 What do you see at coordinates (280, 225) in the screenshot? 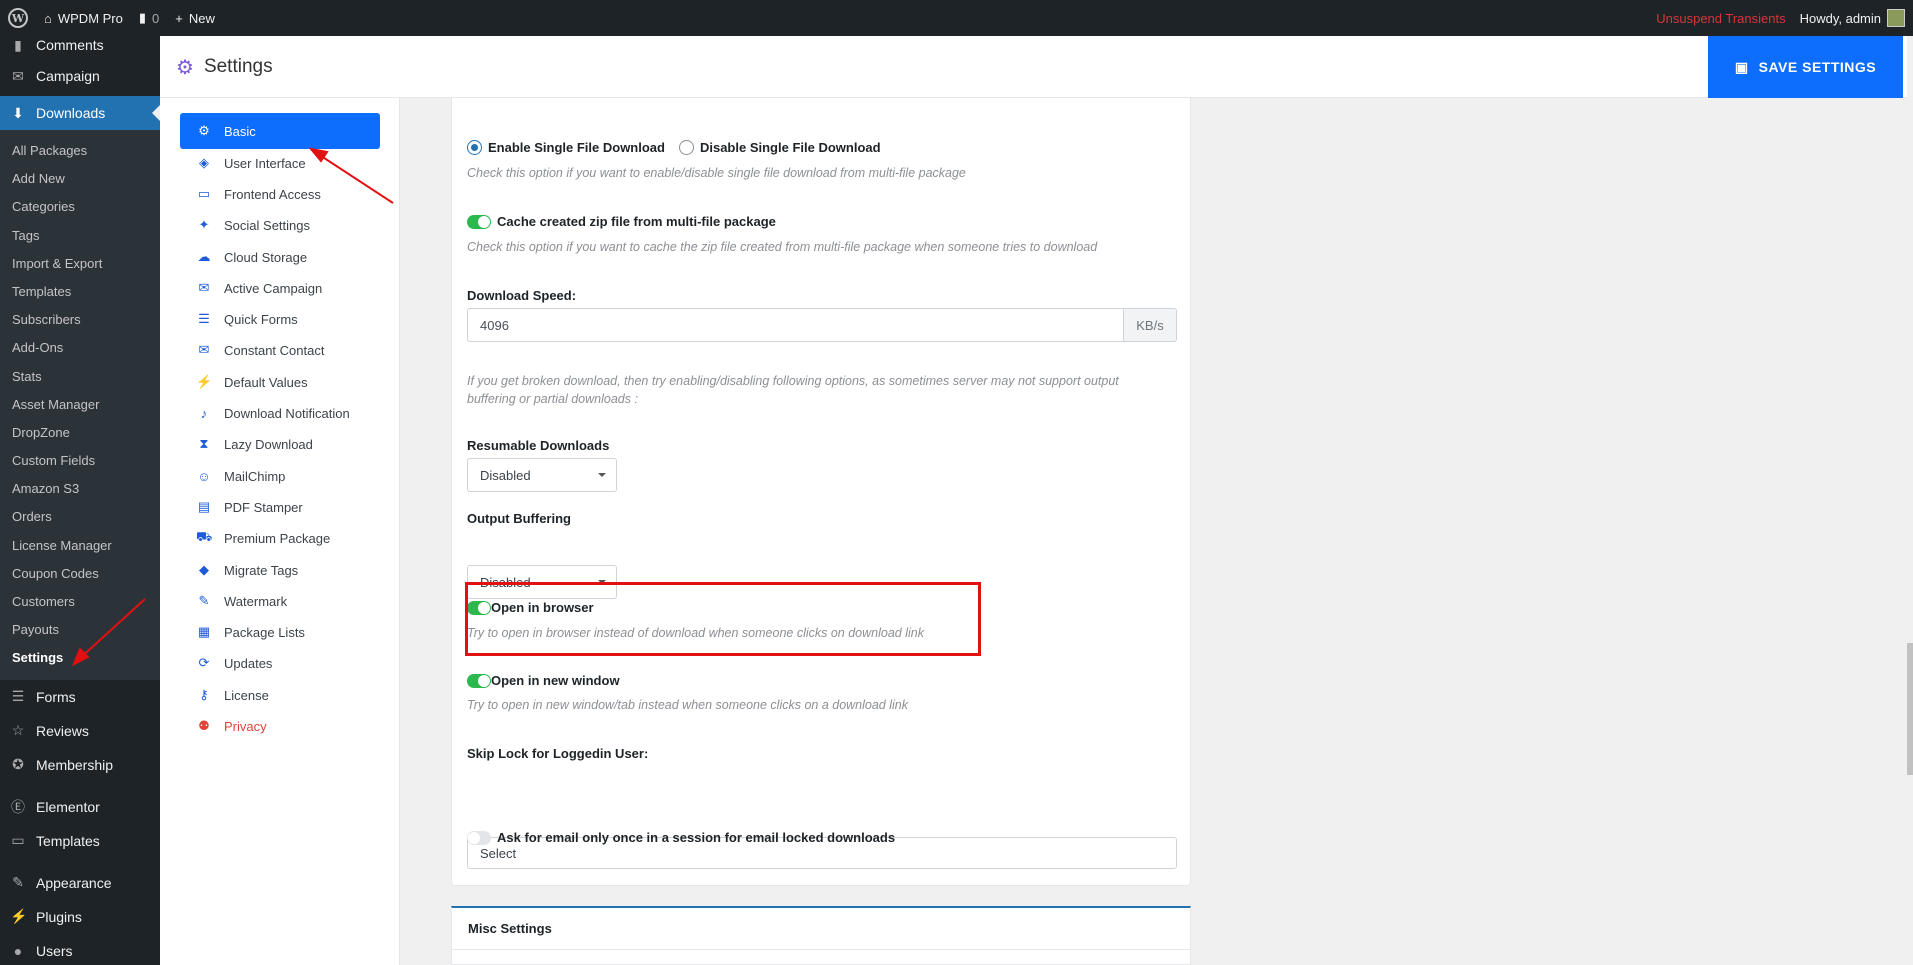
I see `settings-tab-social-settings: ✦ Social Settings` at bounding box center [280, 225].